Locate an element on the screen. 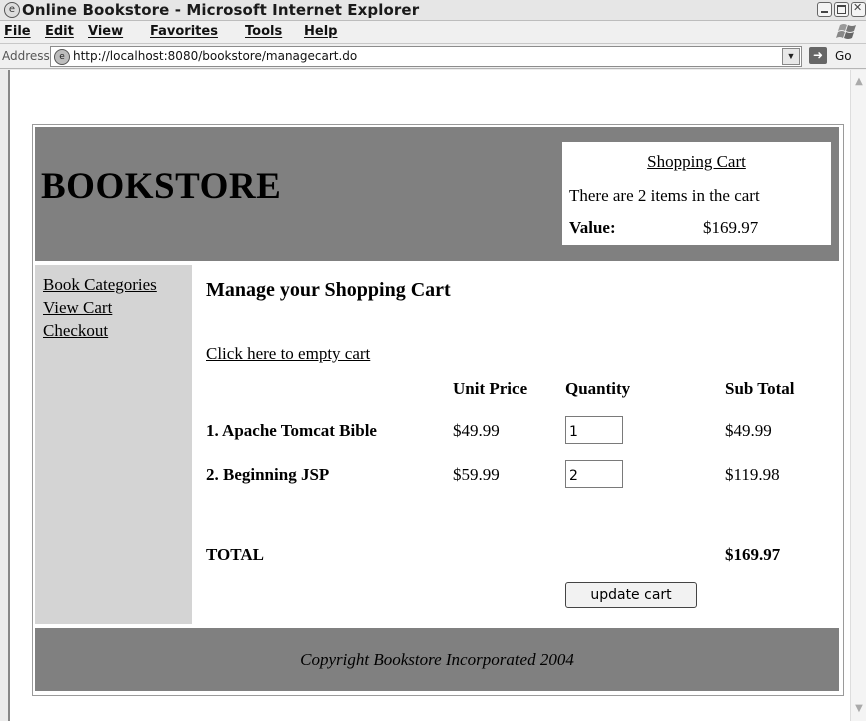 The image size is (866, 721). cart-value: $169.97 is located at coordinates (731, 227).